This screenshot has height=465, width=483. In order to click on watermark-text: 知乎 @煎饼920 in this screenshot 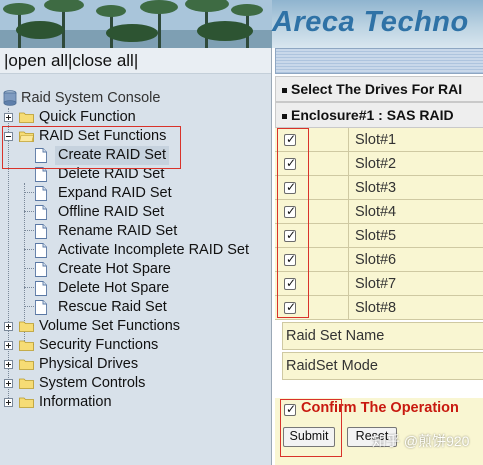, I will do `click(421, 441)`.